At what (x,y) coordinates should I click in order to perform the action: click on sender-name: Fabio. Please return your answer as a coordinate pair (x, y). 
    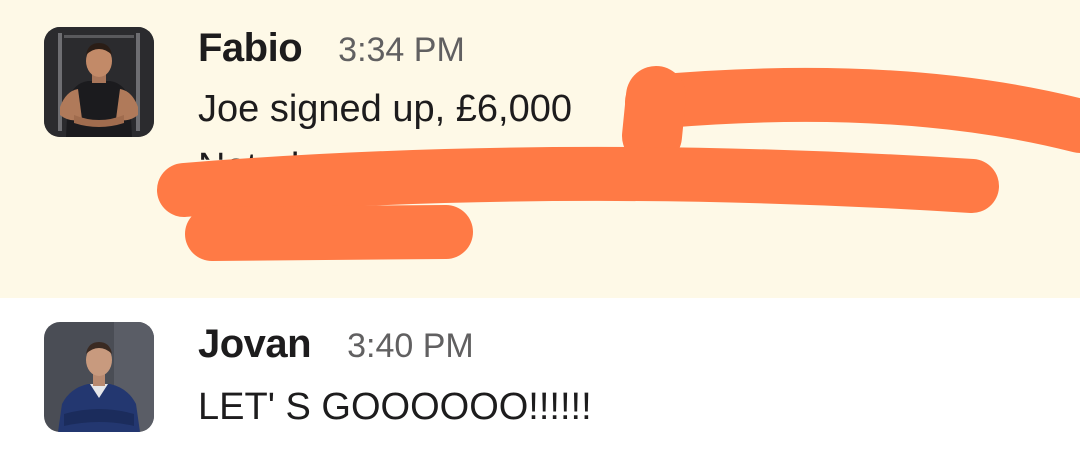
    Looking at the image, I should click on (250, 48).